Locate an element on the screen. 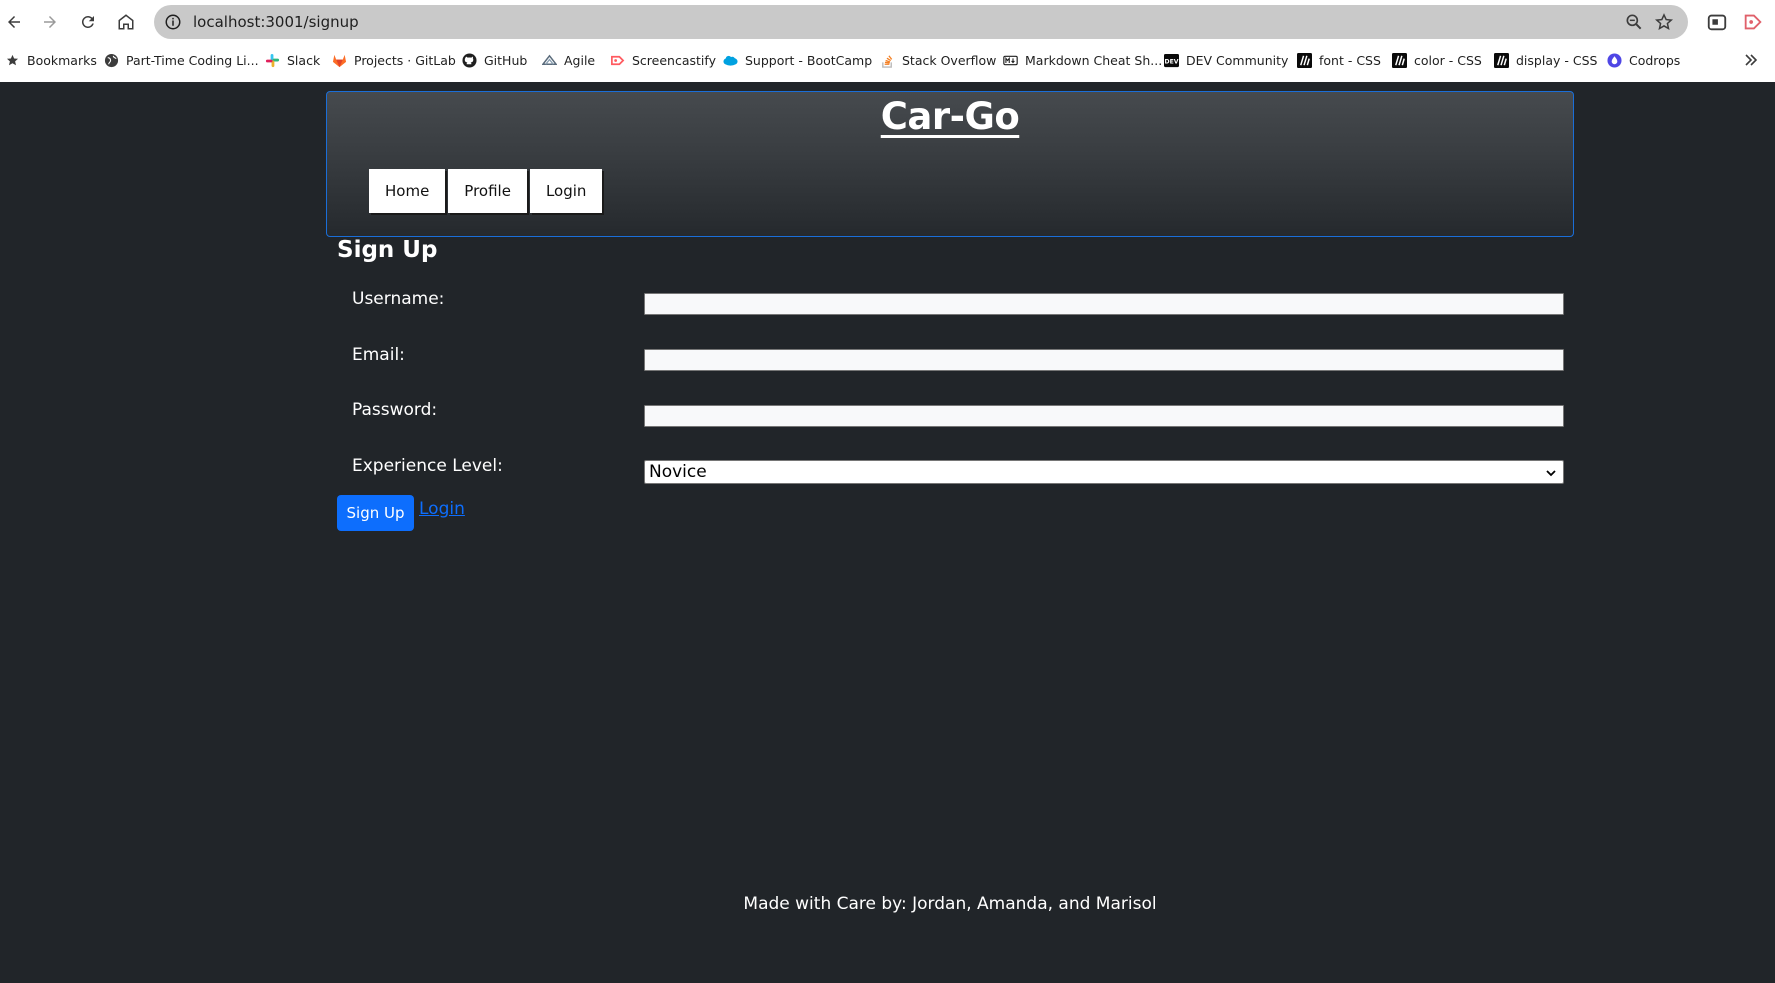  bookmark-item: Agile is located at coordinates (568, 60).